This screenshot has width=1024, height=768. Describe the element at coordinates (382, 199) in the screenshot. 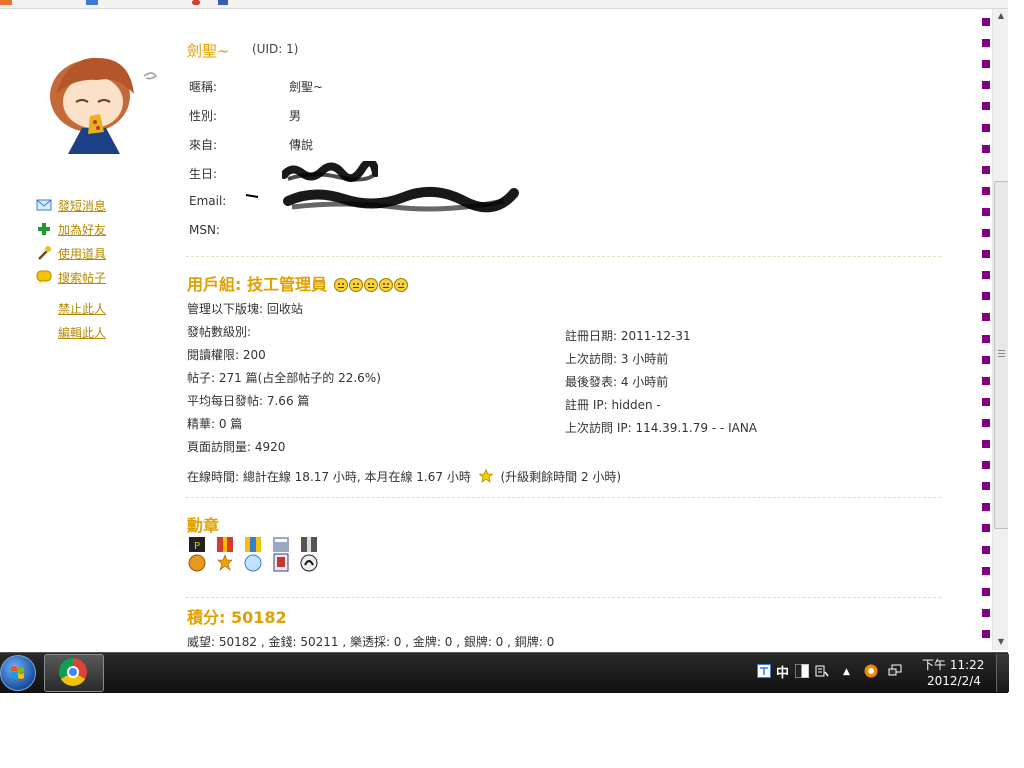

I see `redacted-email-scribble` at that location.